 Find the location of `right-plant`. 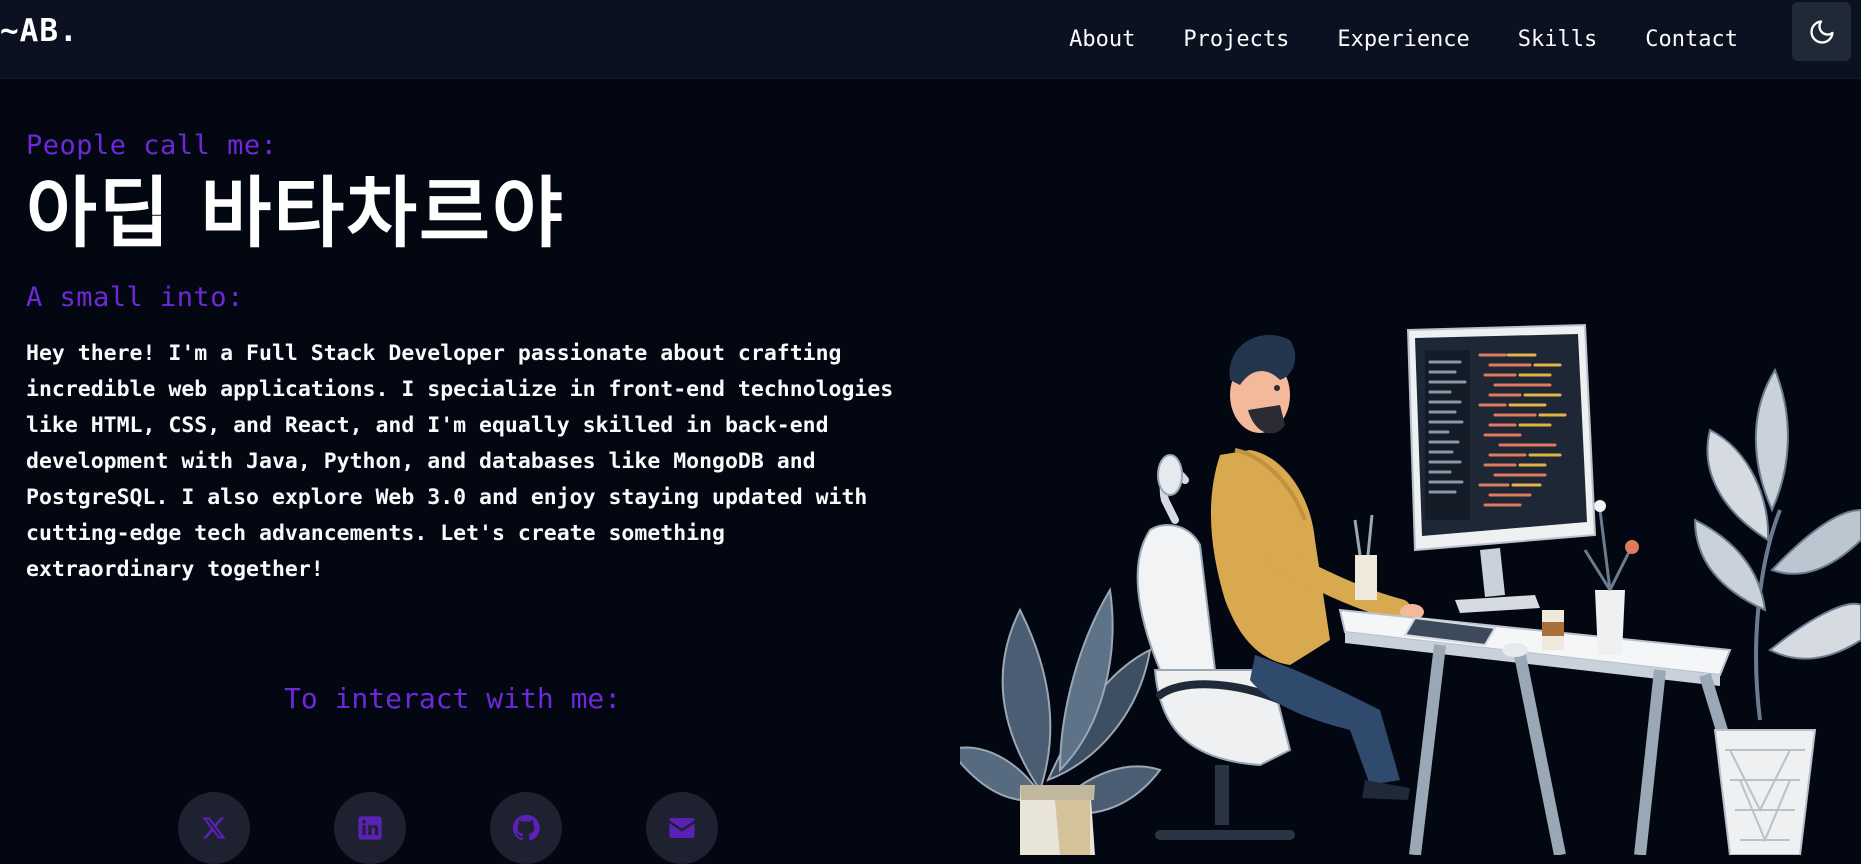

right-plant is located at coordinates (1777, 611).